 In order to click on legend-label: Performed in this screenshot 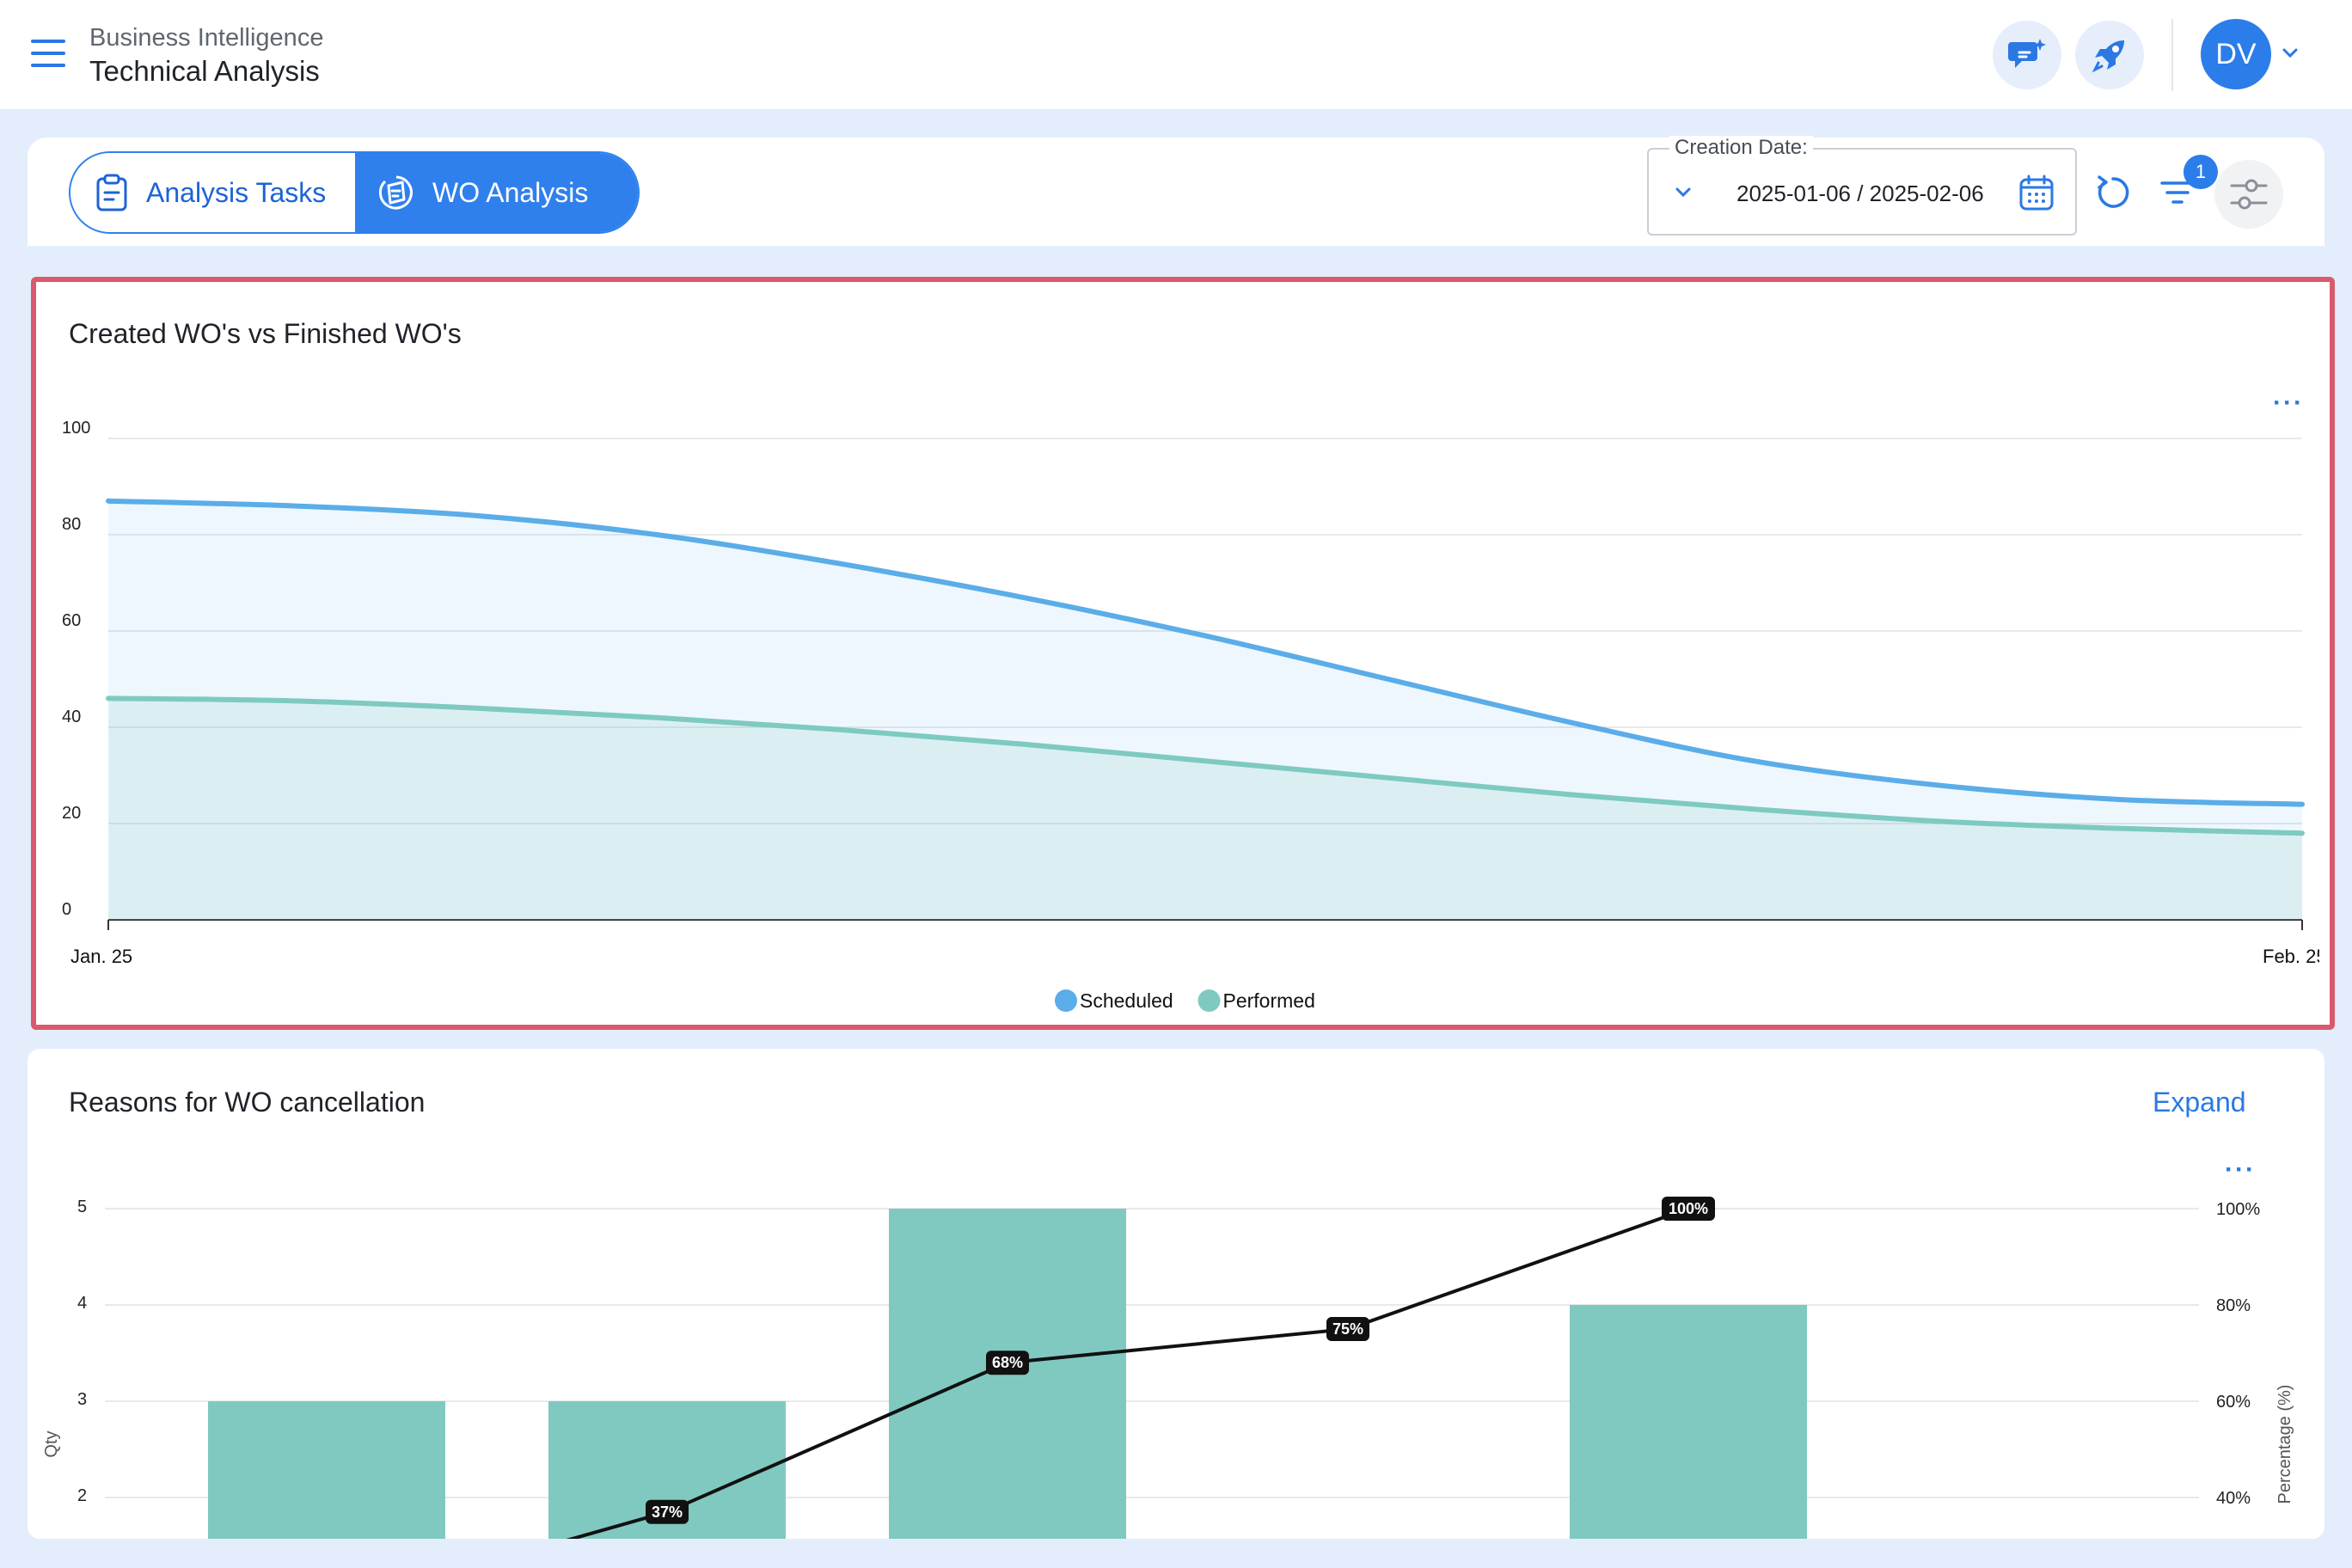, I will do `click(1269, 1000)`.